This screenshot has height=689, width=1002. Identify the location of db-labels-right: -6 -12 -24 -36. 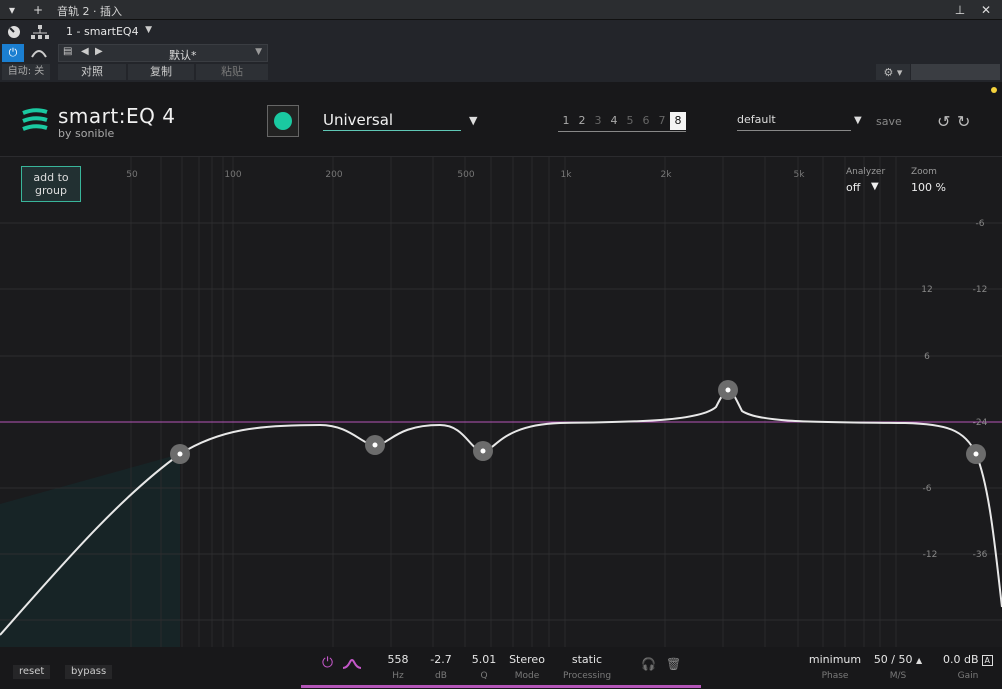
(980, 389).